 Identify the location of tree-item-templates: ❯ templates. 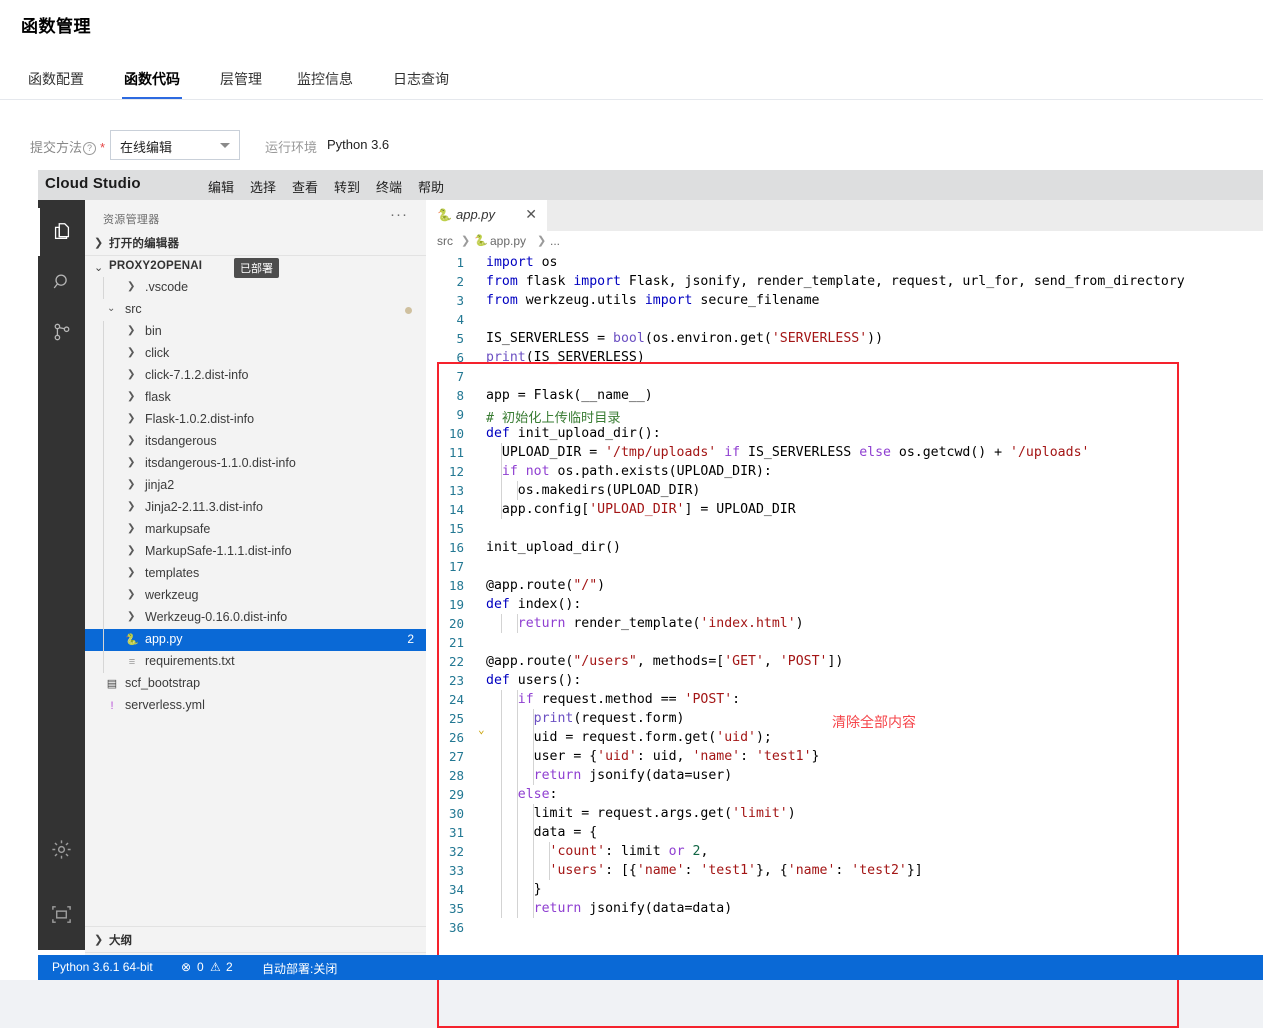
(255, 574).